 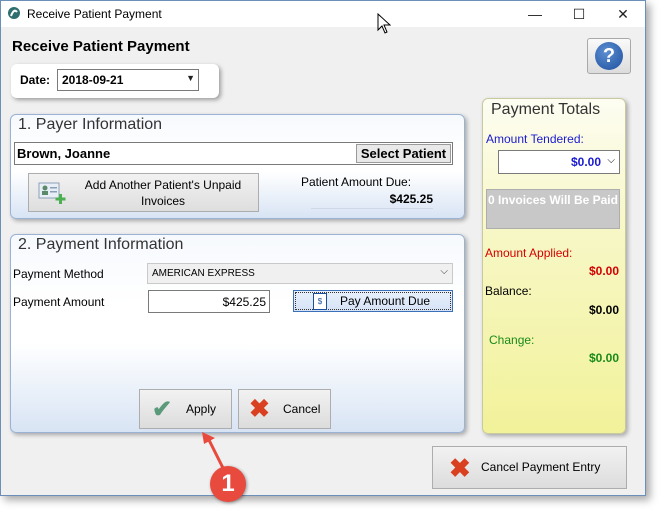 I want to click on minimize-button: —, so click(x=535, y=14).